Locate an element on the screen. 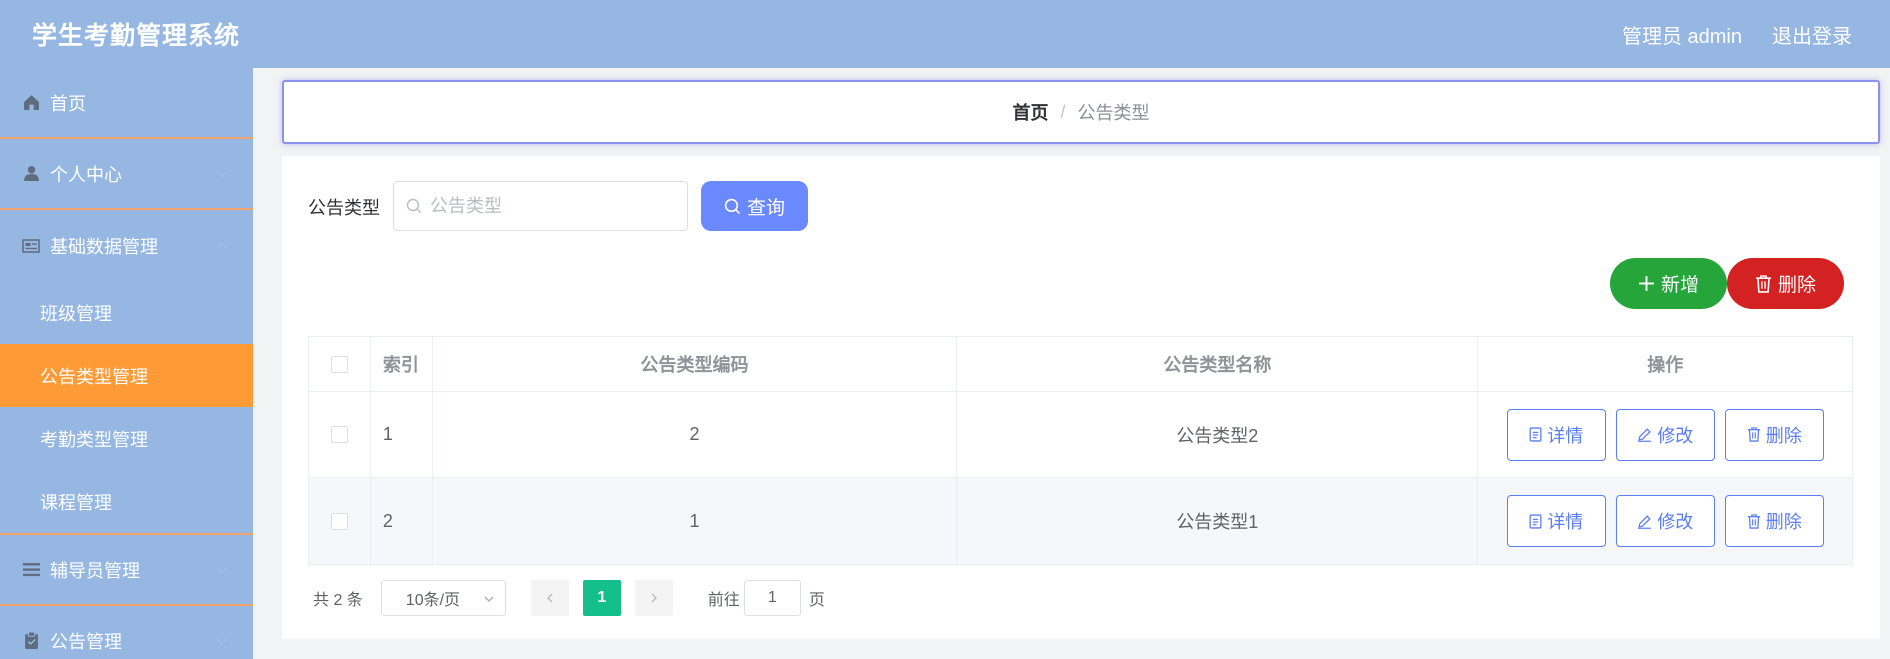  table-header: 索引 公告类型编码 公告类型名称 操作 is located at coordinates (1080, 364).